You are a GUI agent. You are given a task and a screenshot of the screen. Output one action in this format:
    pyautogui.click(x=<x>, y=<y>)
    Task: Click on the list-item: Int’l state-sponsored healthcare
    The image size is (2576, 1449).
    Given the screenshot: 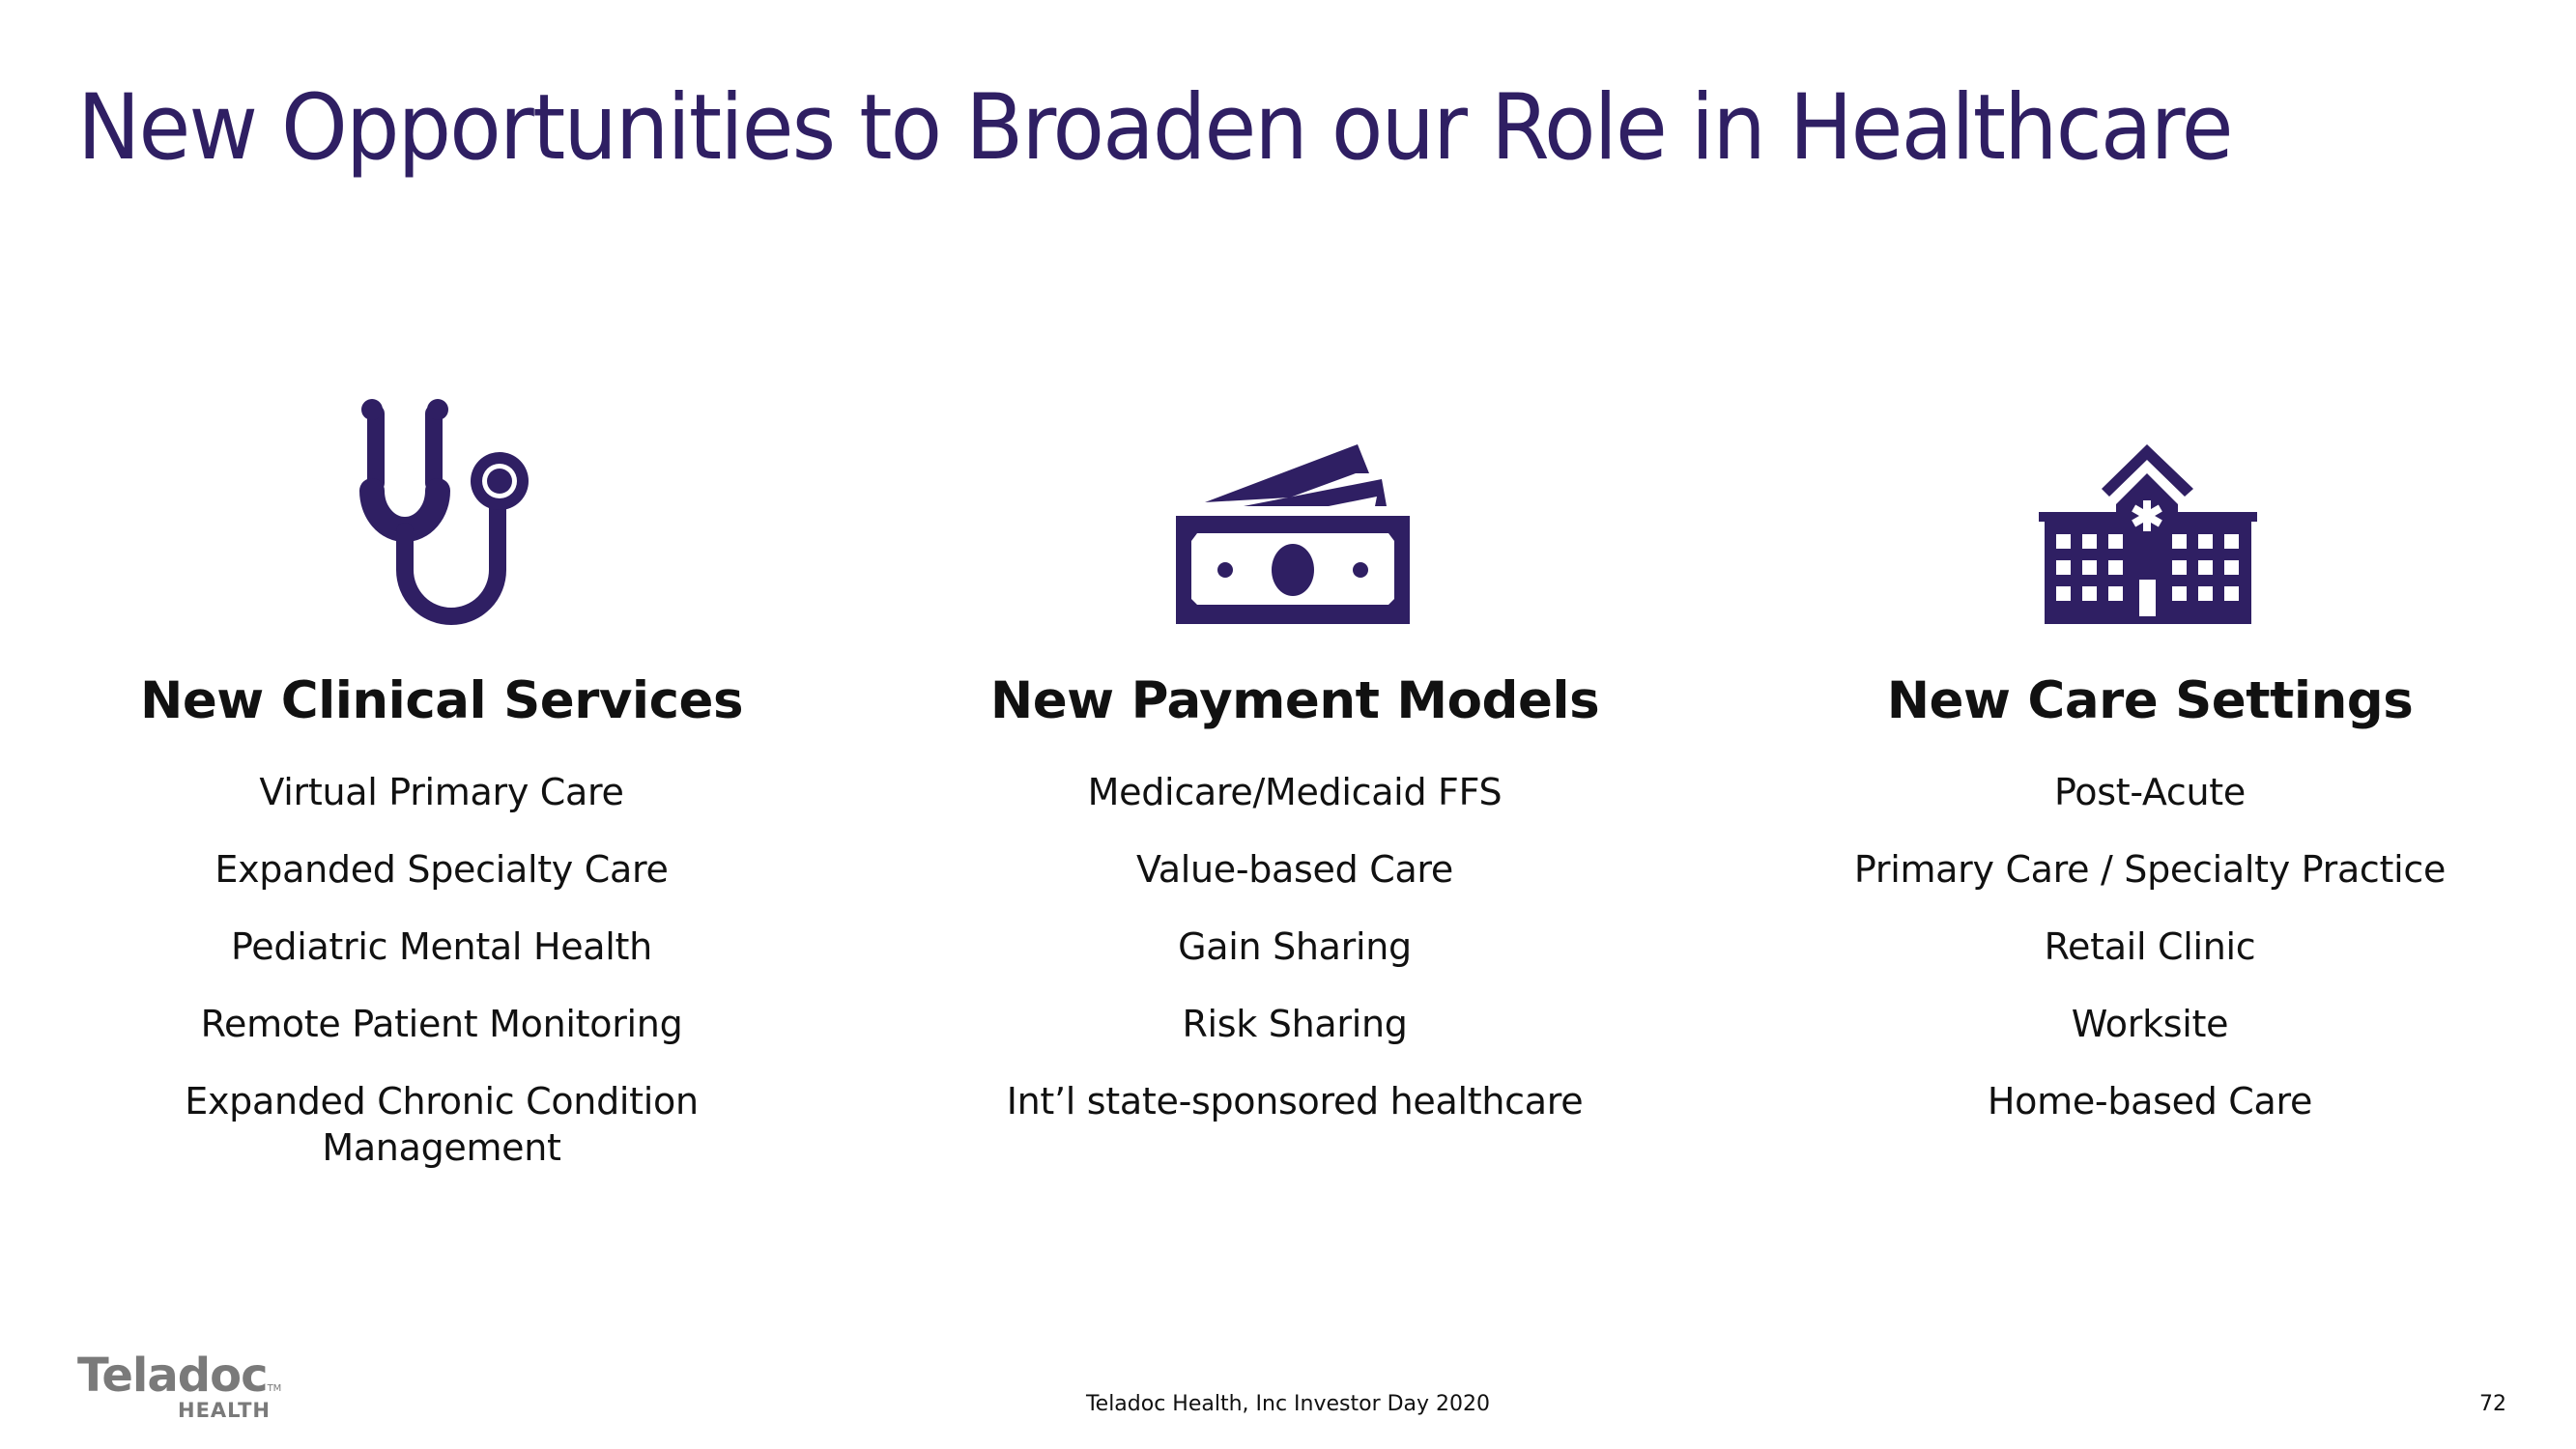 What is the action you would take?
    pyautogui.click(x=1295, y=1101)
    